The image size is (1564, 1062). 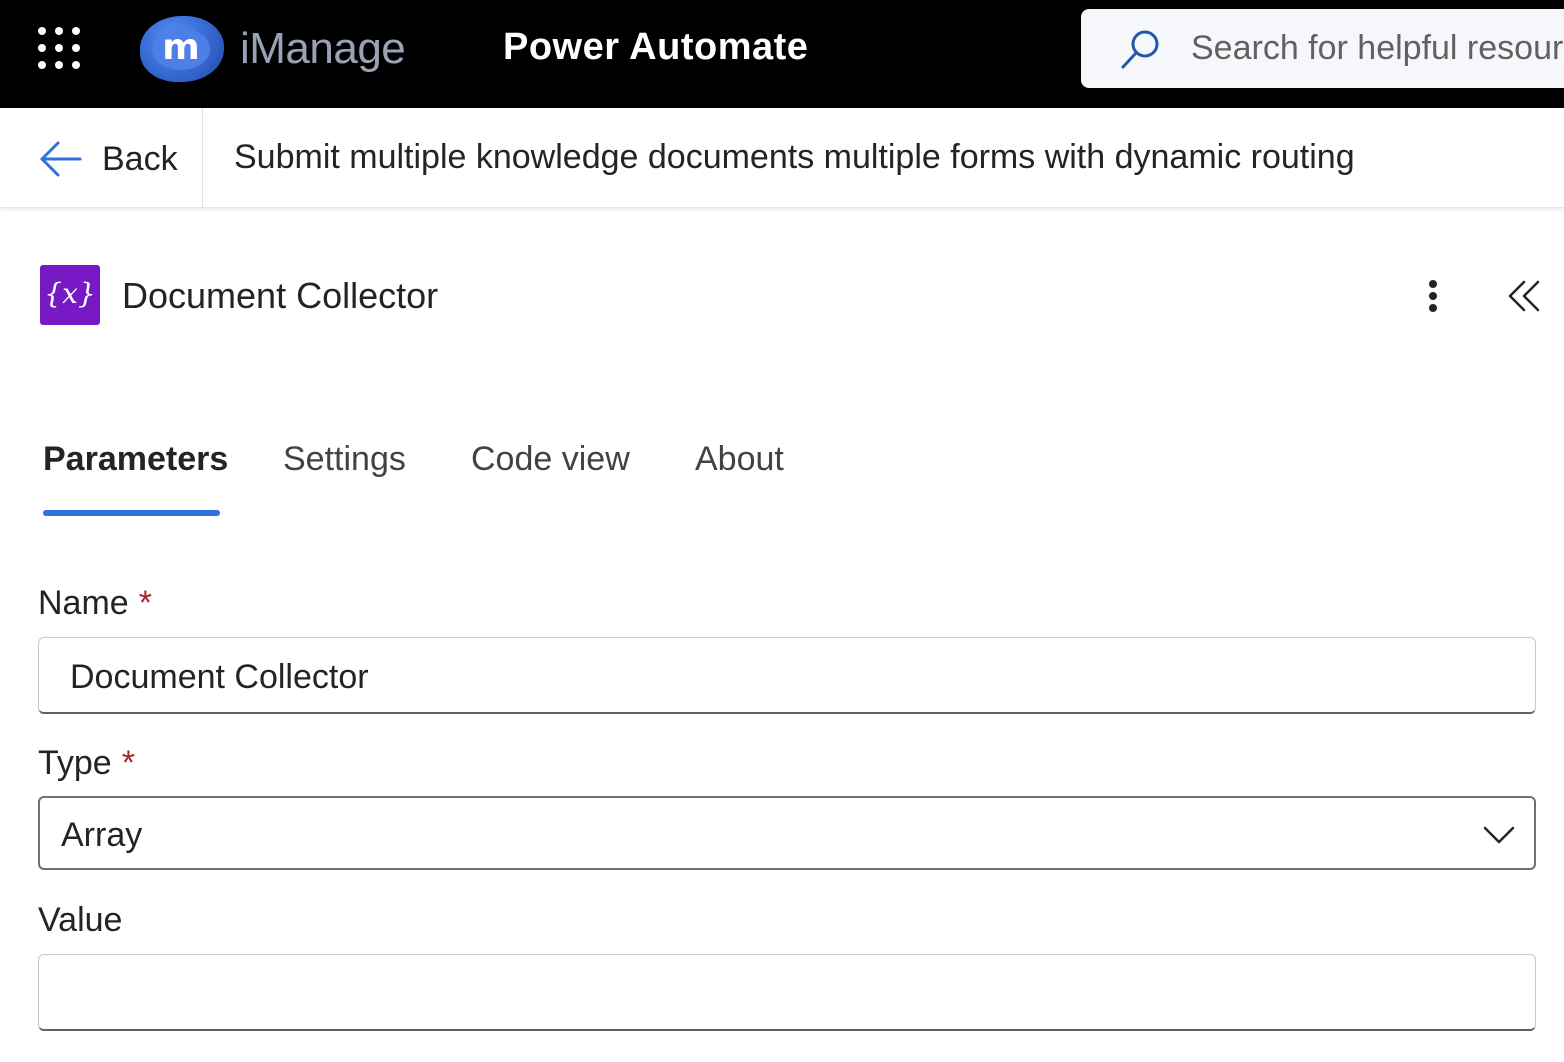 What do you see at coordinates (787, 992) in the screenshot?
I see `value-input` at bounding box center [787, 992].